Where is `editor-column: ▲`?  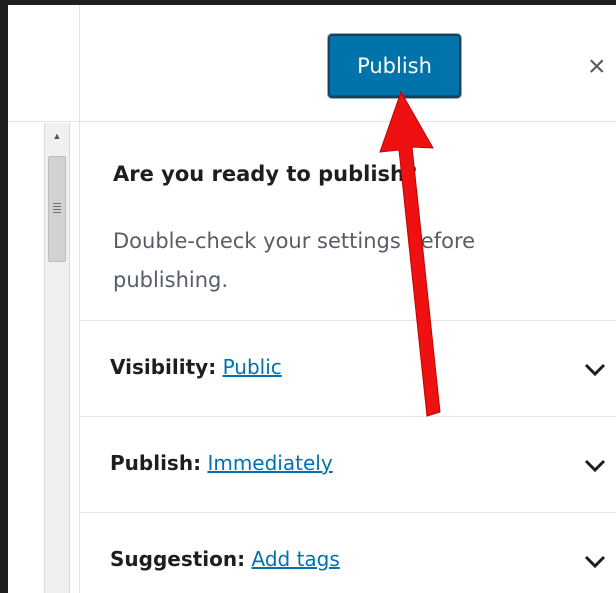 editor-column: ▲ is located at coordinates (44, 299).